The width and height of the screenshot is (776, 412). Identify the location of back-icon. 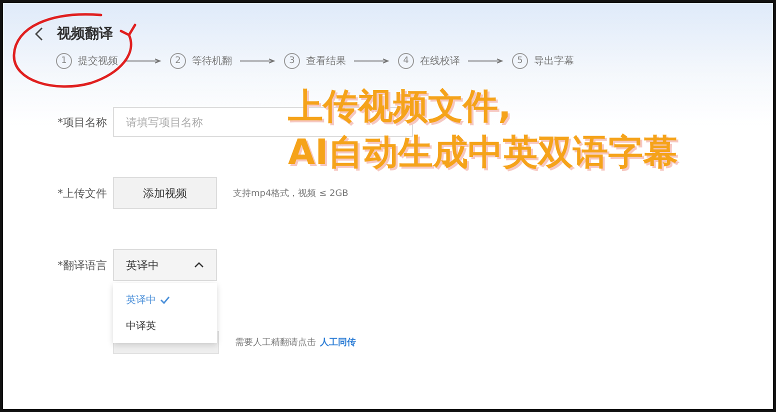
(39, 34).